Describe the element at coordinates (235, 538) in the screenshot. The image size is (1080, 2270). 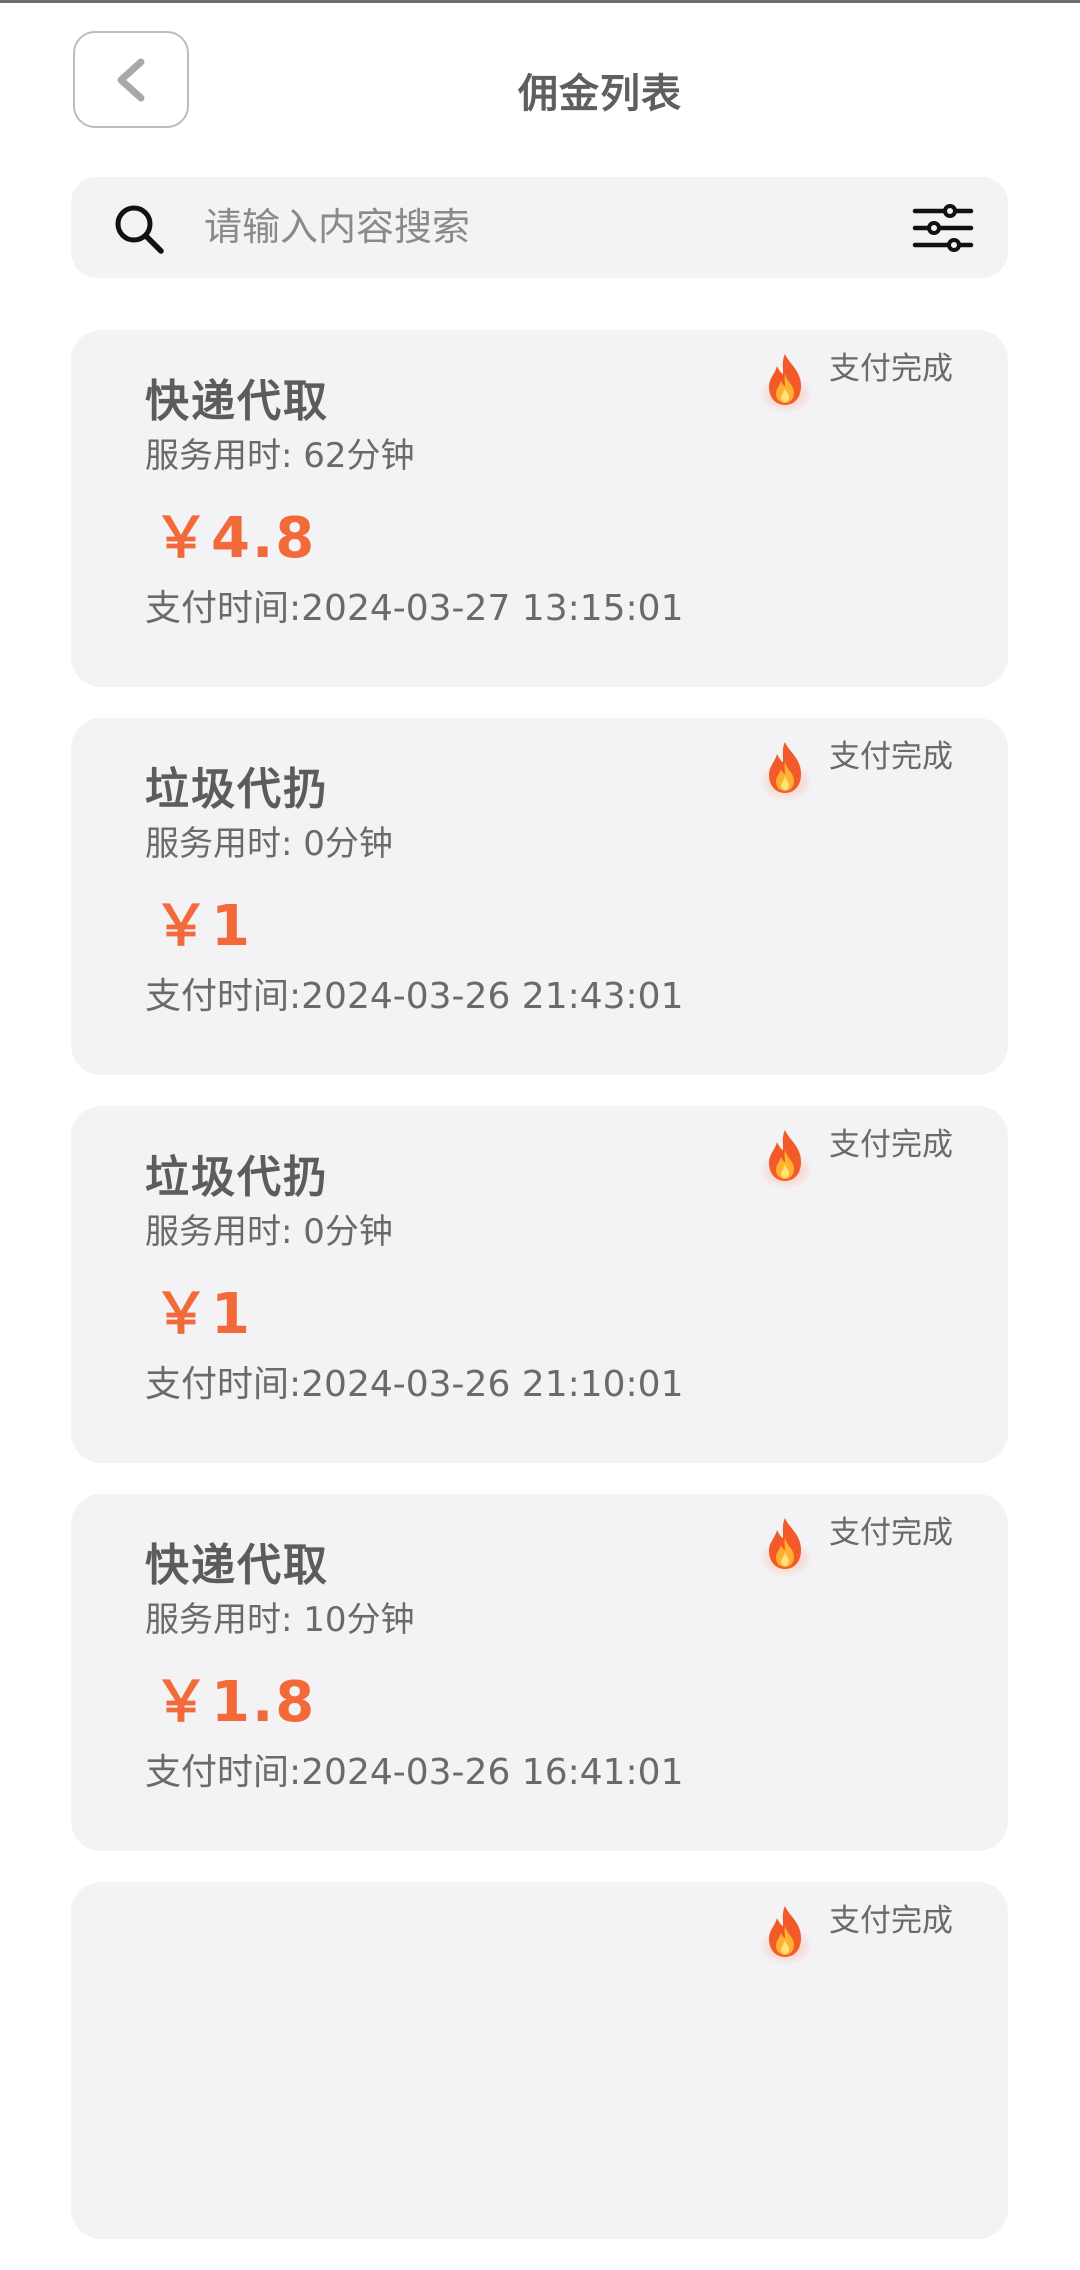
I see `commission-price: ￥4.8` at that location.